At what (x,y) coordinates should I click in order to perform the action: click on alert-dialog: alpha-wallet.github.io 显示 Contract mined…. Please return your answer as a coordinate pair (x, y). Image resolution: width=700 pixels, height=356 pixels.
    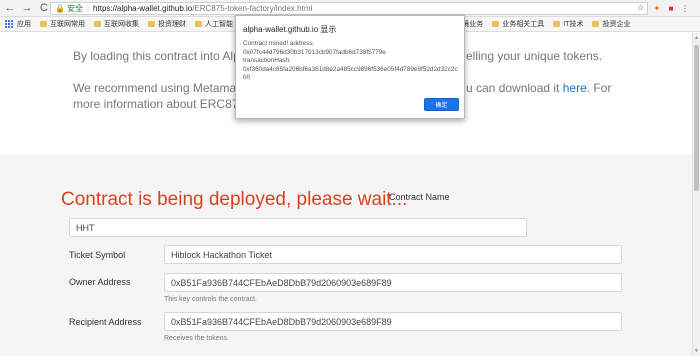
    Looking at the image, I should click on (350, 67).